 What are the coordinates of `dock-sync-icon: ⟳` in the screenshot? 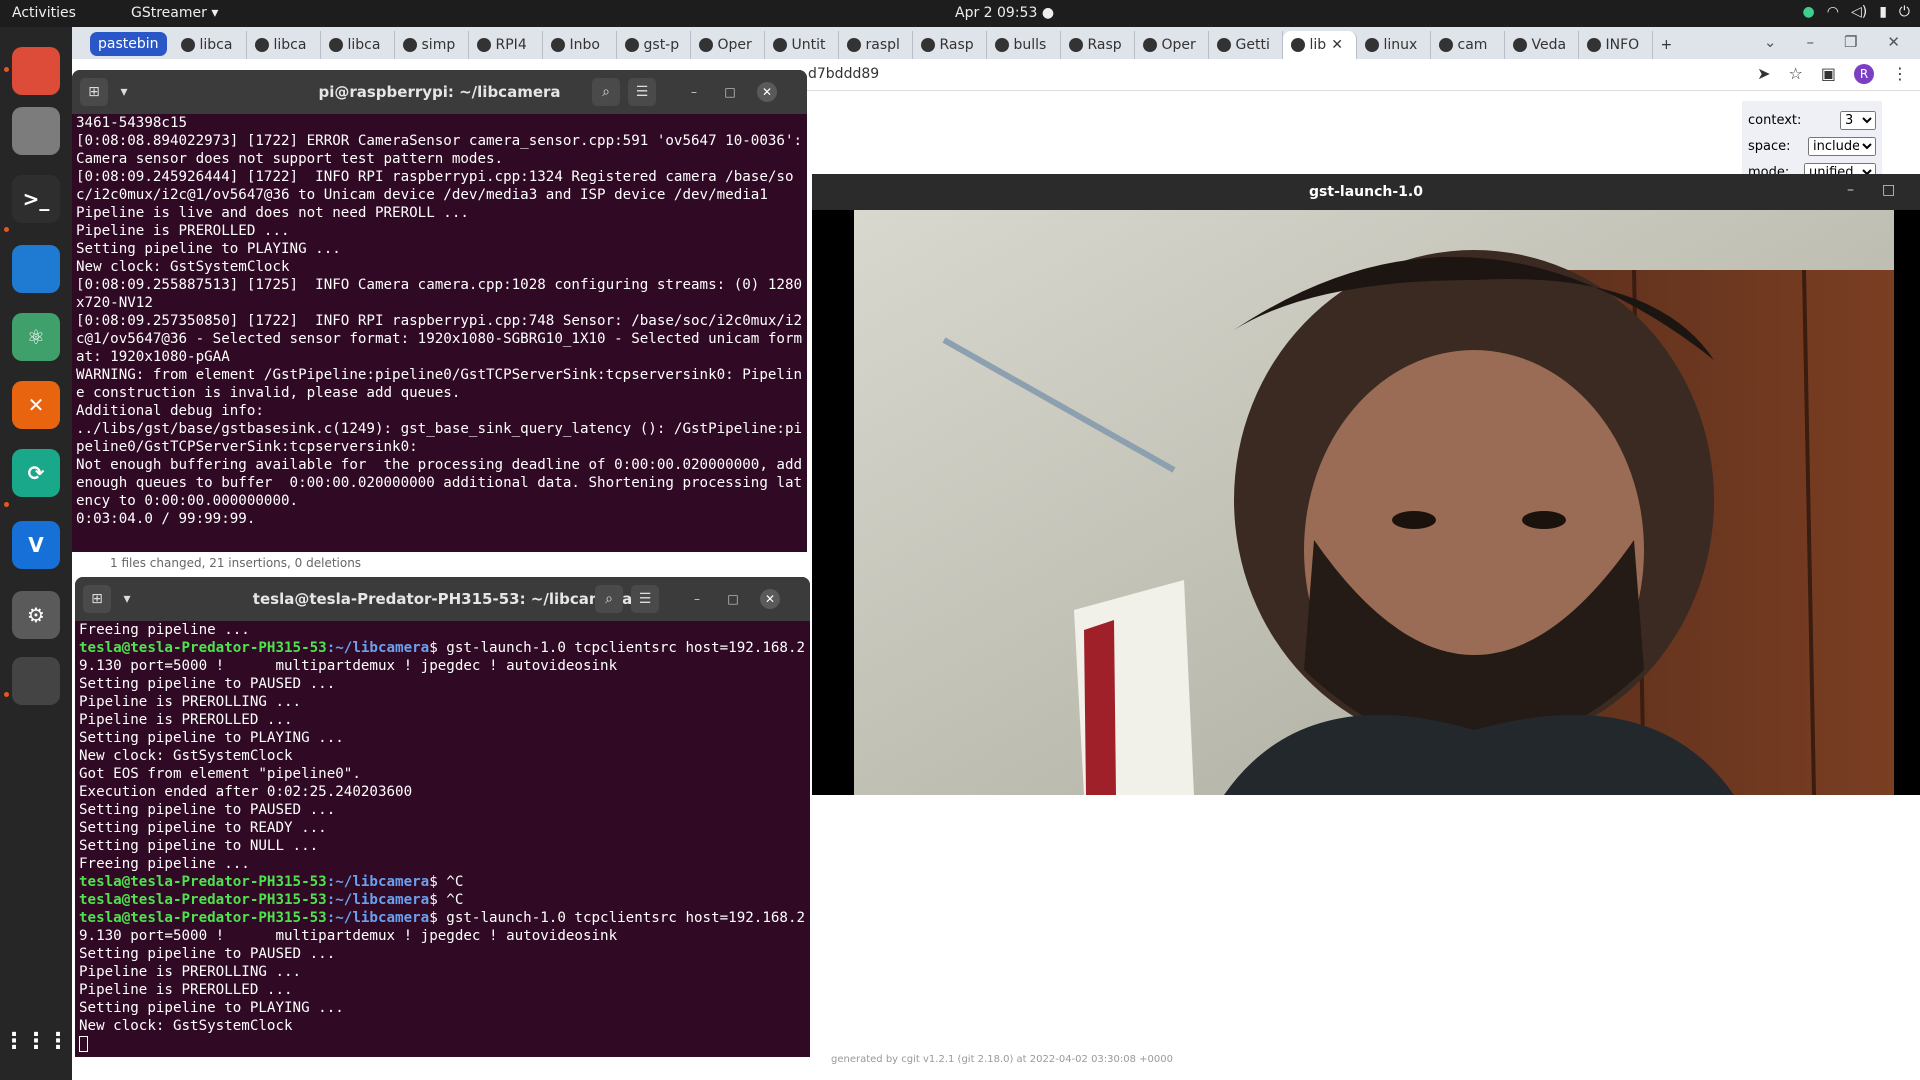 It's located at (36, 473).